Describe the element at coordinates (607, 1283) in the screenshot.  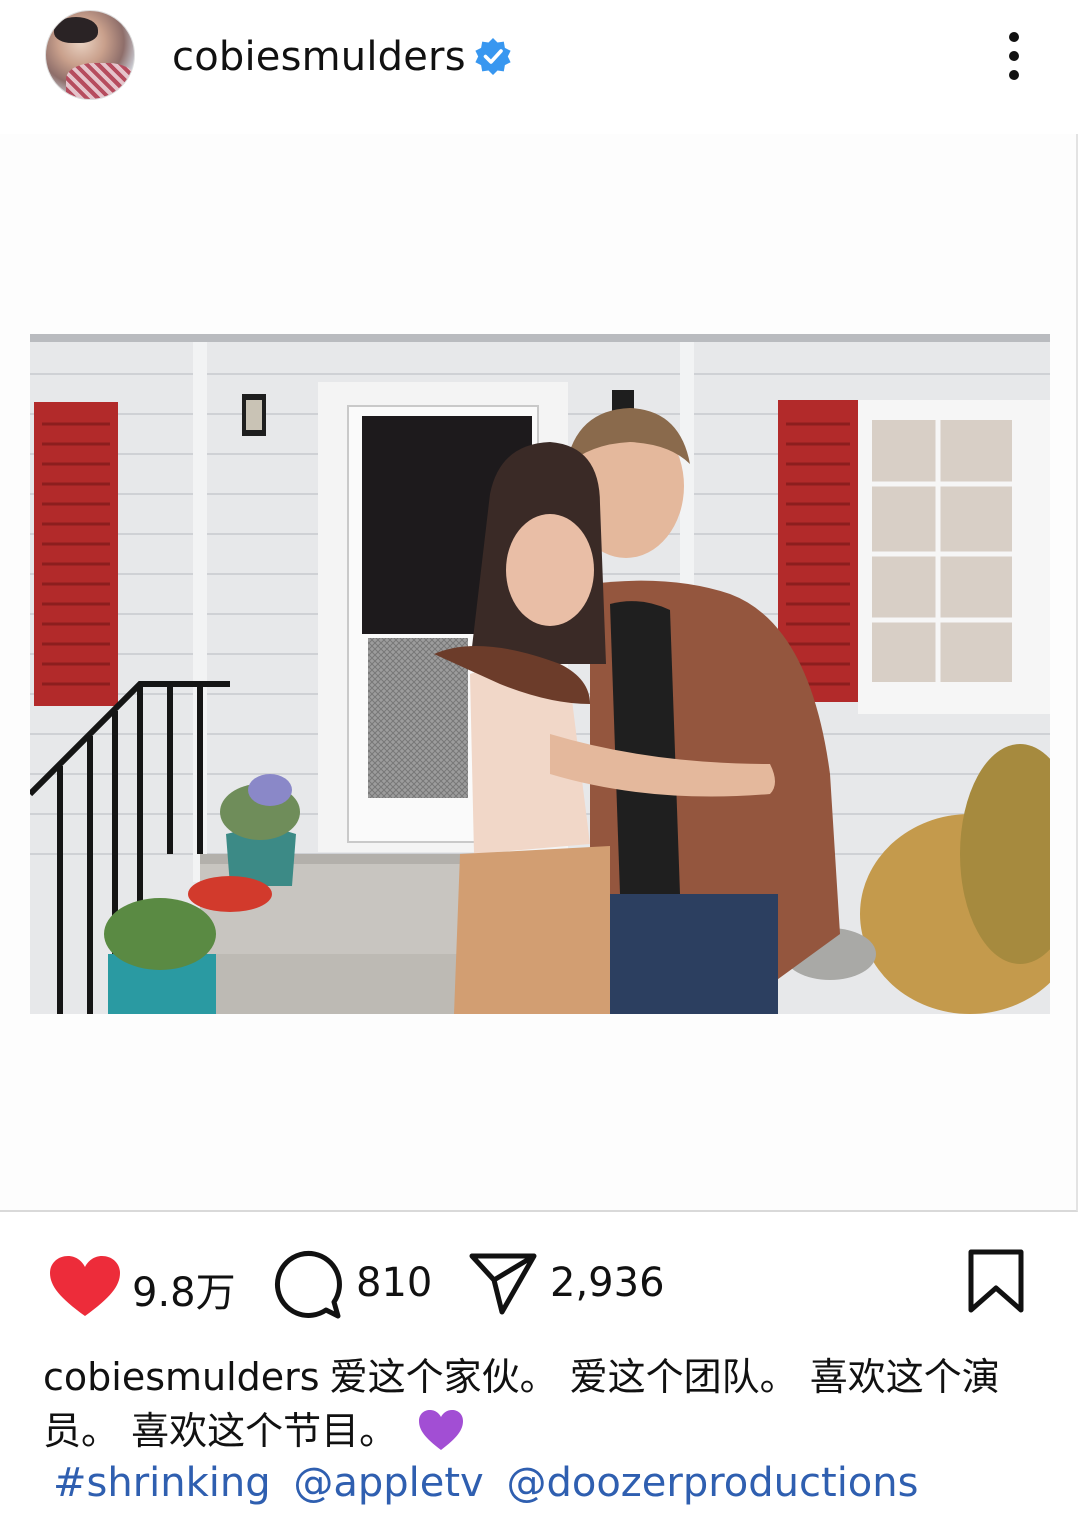
I see `share-count: 2,936` at that location.